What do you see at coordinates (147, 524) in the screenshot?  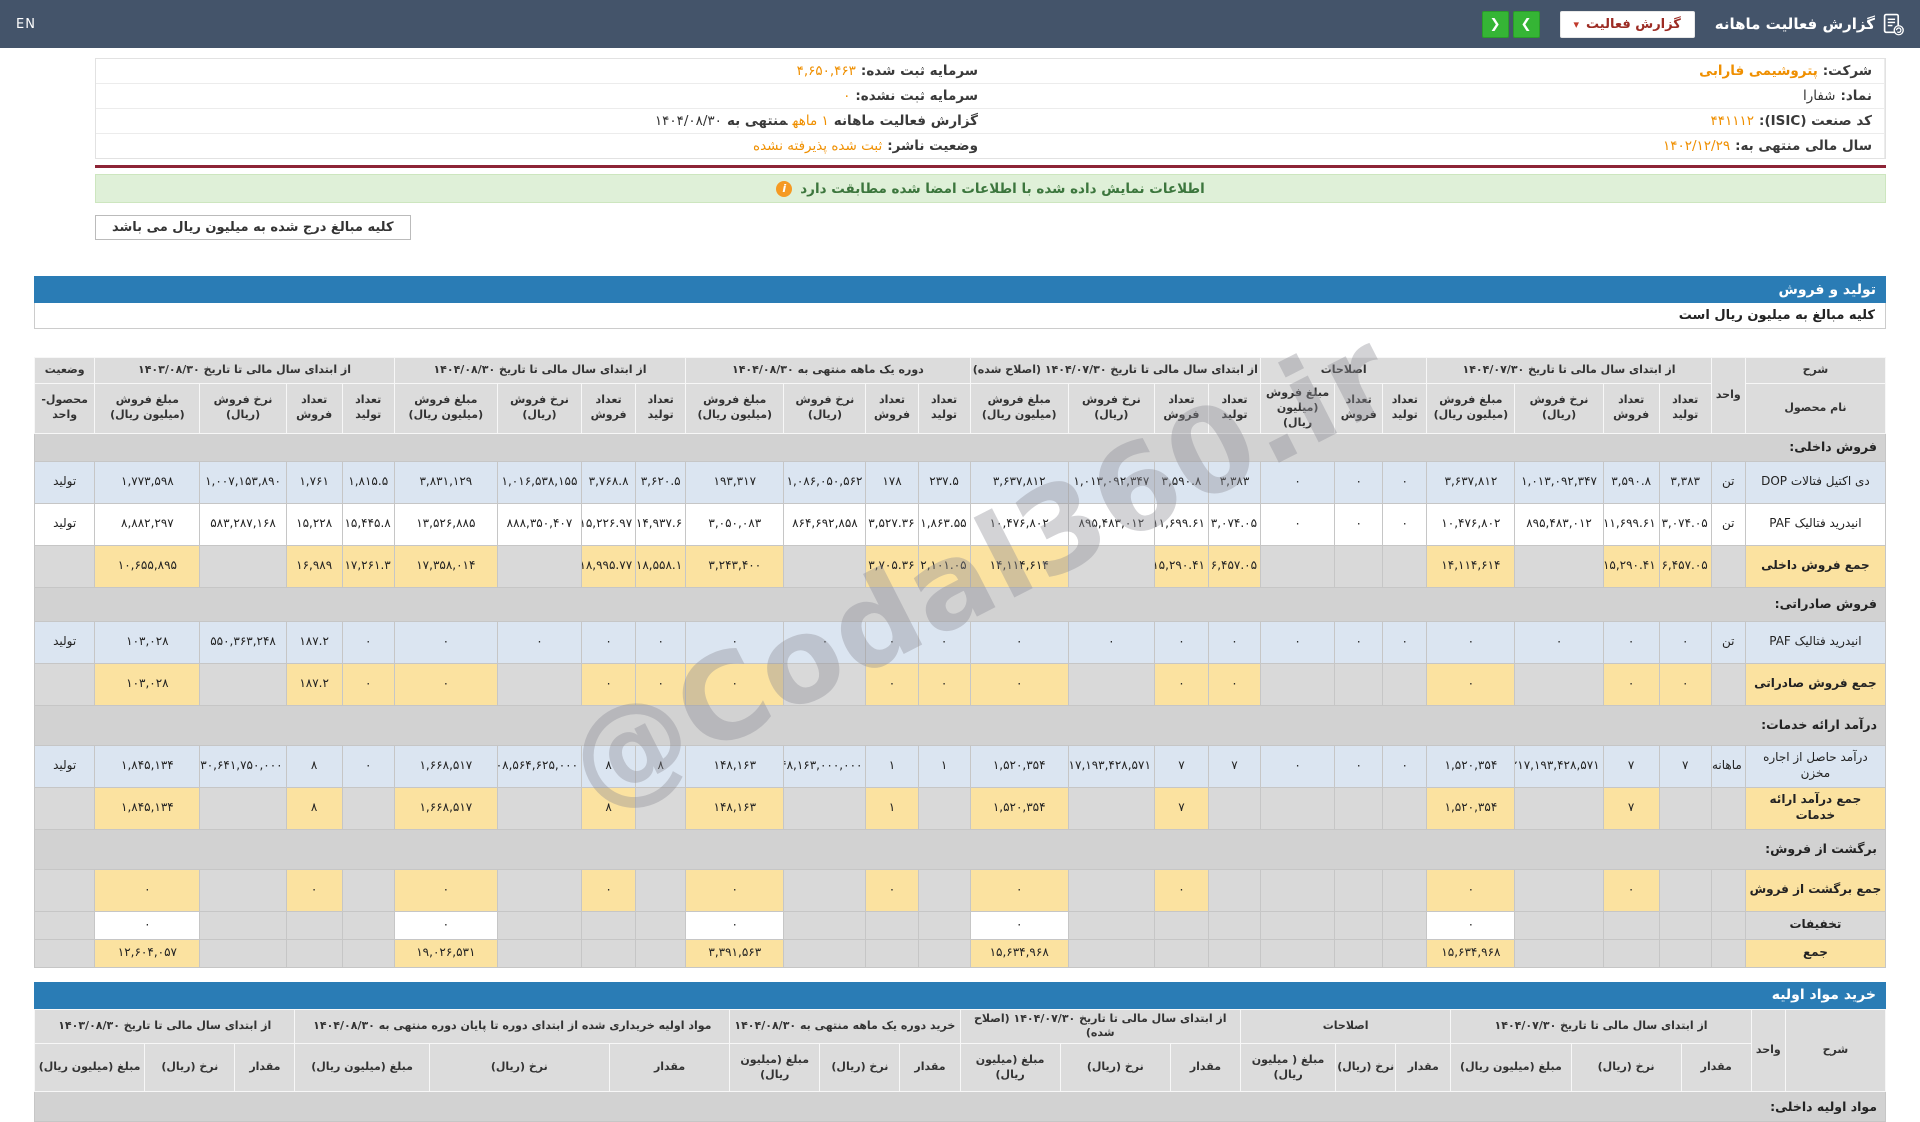 I see `value-cell: ۸,۸۸۲,۲۹۷` at bounding box center [147, 524].